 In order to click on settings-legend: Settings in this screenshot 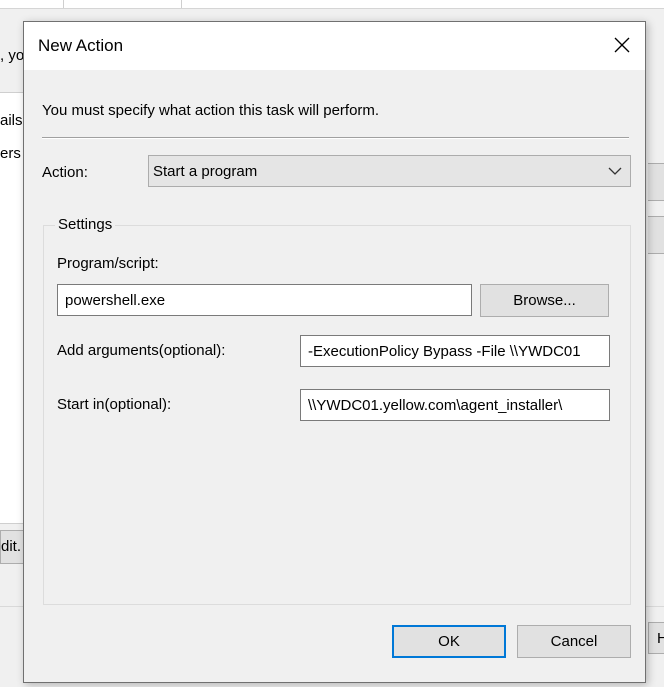, I will do `click(85, 224)`.